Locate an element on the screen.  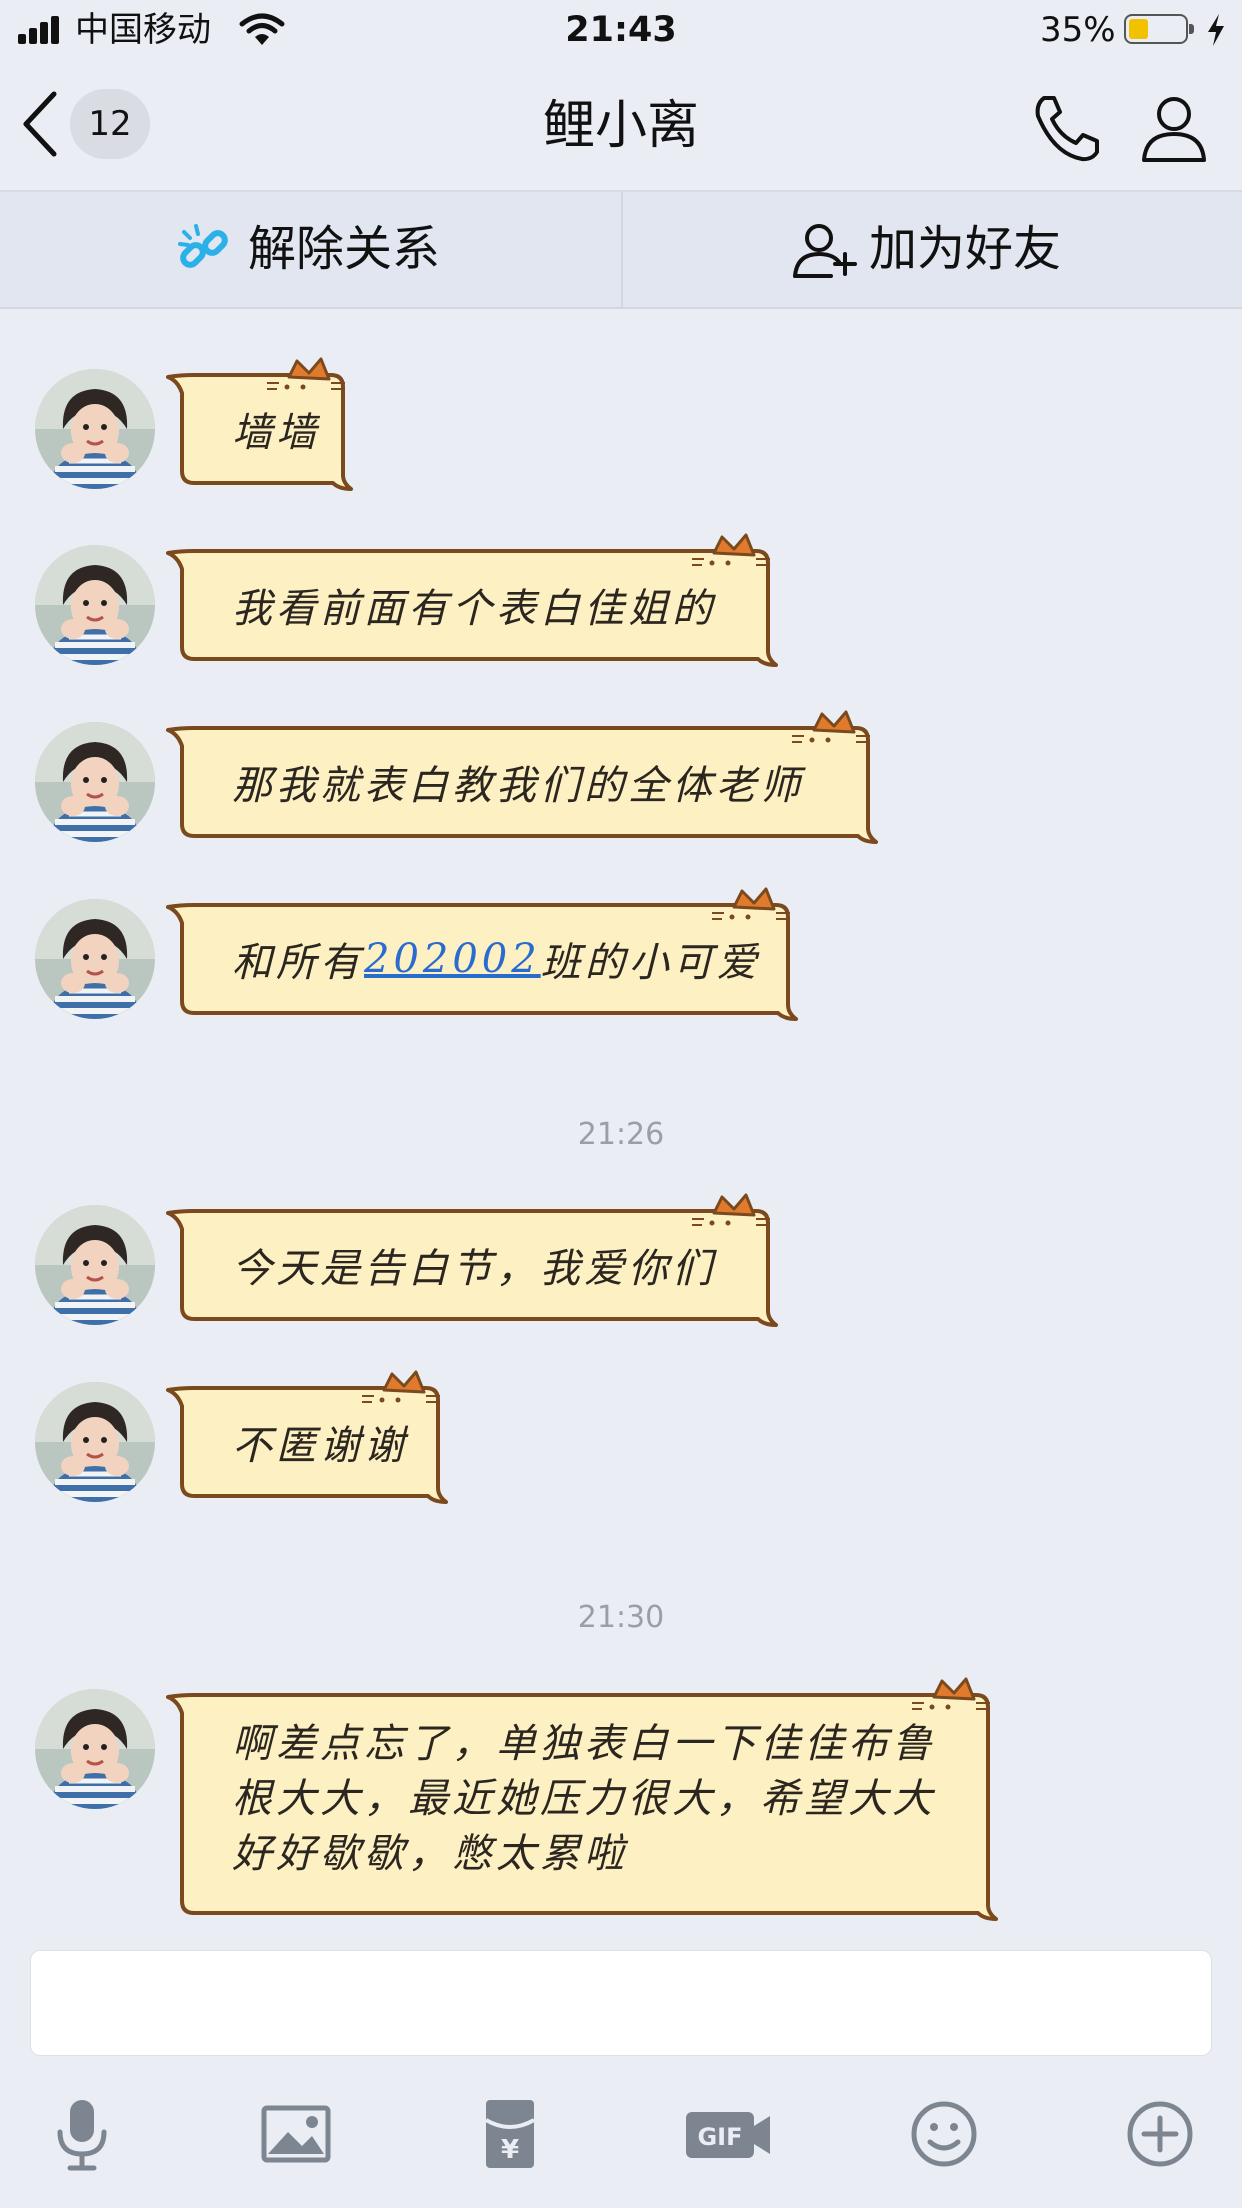
gif-icon: GIF is located at coordinates (729, 2134).